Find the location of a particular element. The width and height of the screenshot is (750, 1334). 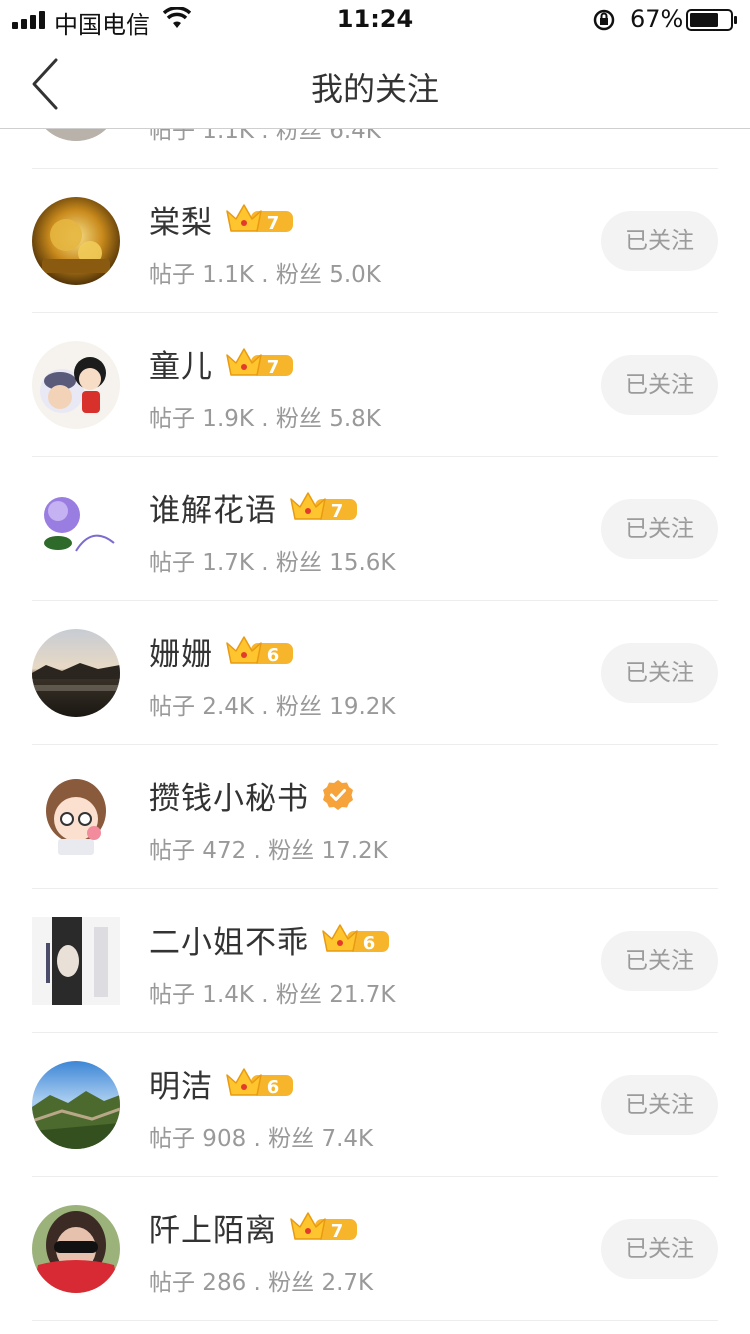

user-name: 谁解花语 is located at coordinates (213, 507).